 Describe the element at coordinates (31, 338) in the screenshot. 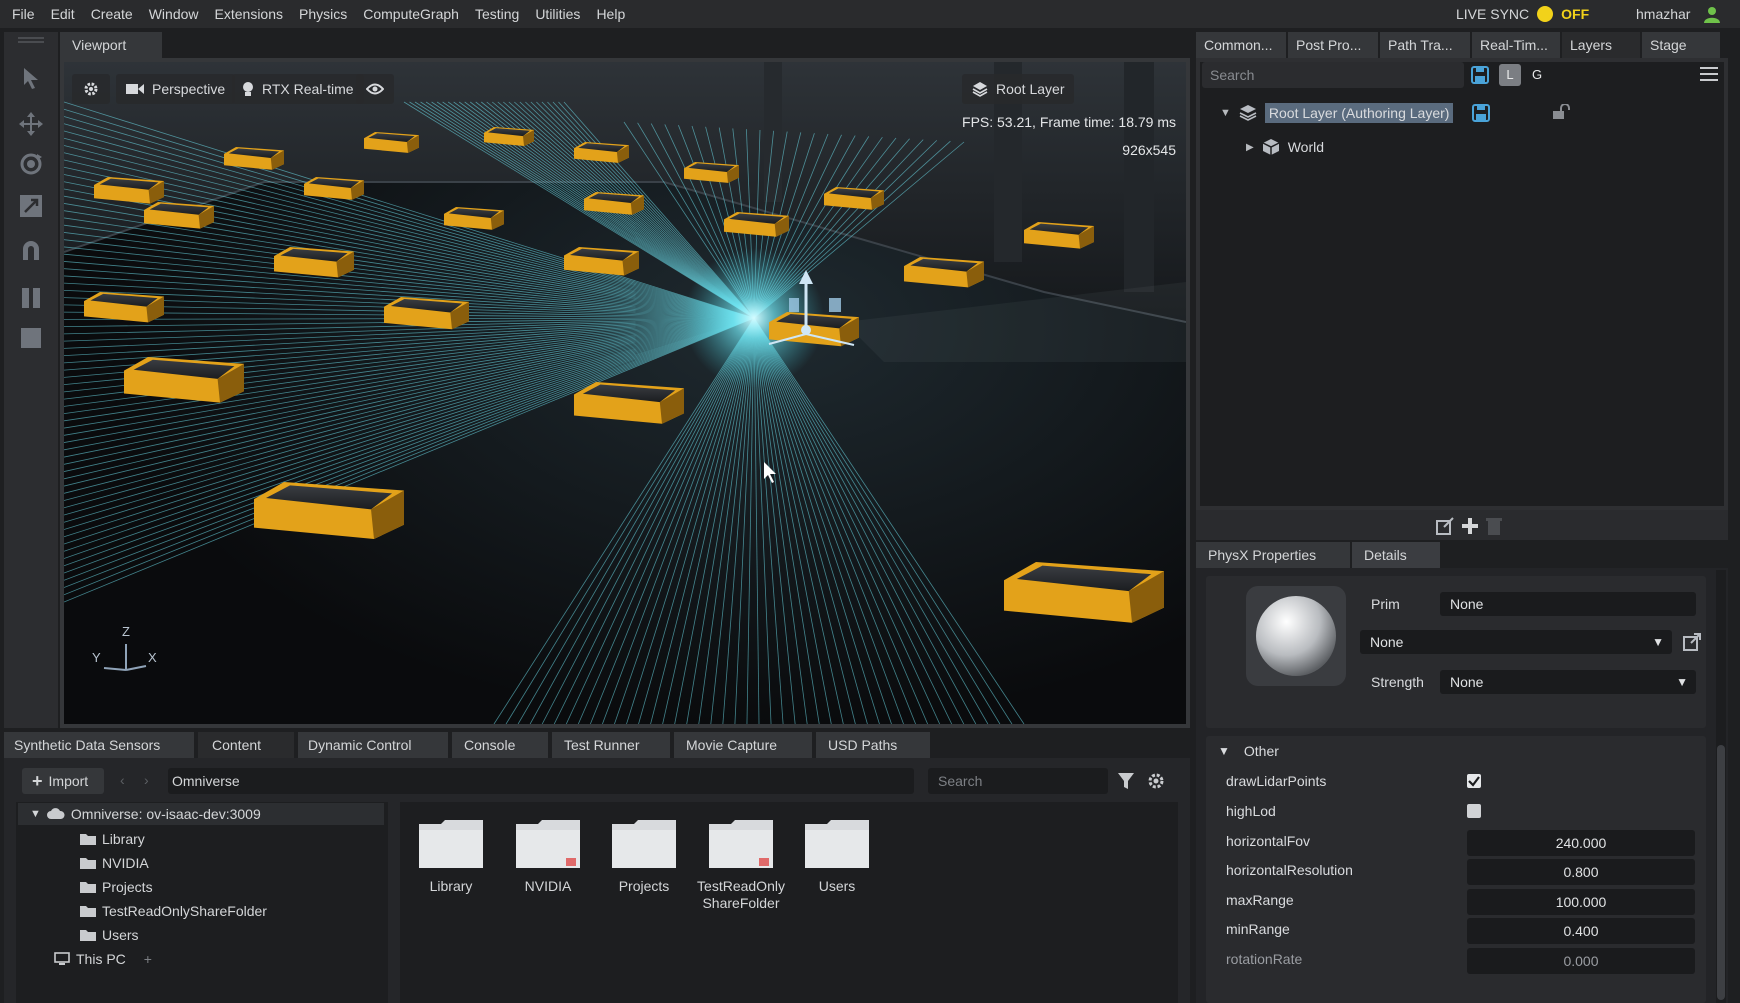

I see `stop-icon` at that location.